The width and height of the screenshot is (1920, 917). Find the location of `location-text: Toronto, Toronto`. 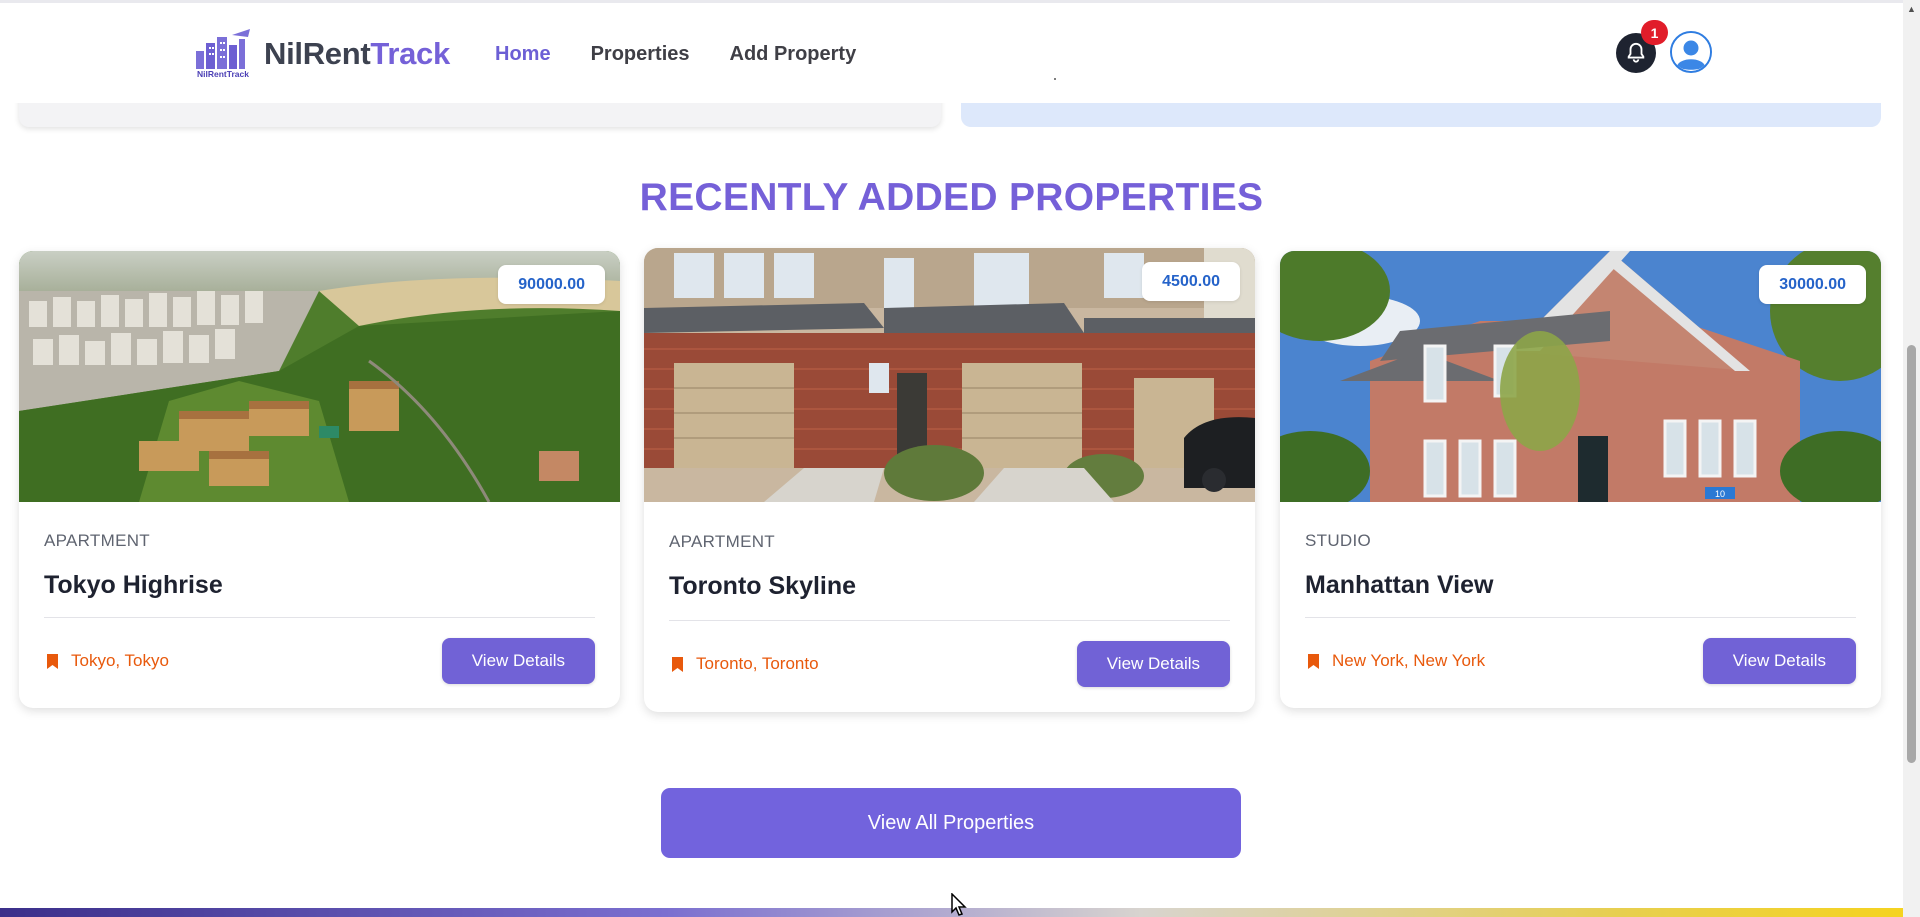

location-text: Toronto, Toronto is located at coordinates (757, 663).